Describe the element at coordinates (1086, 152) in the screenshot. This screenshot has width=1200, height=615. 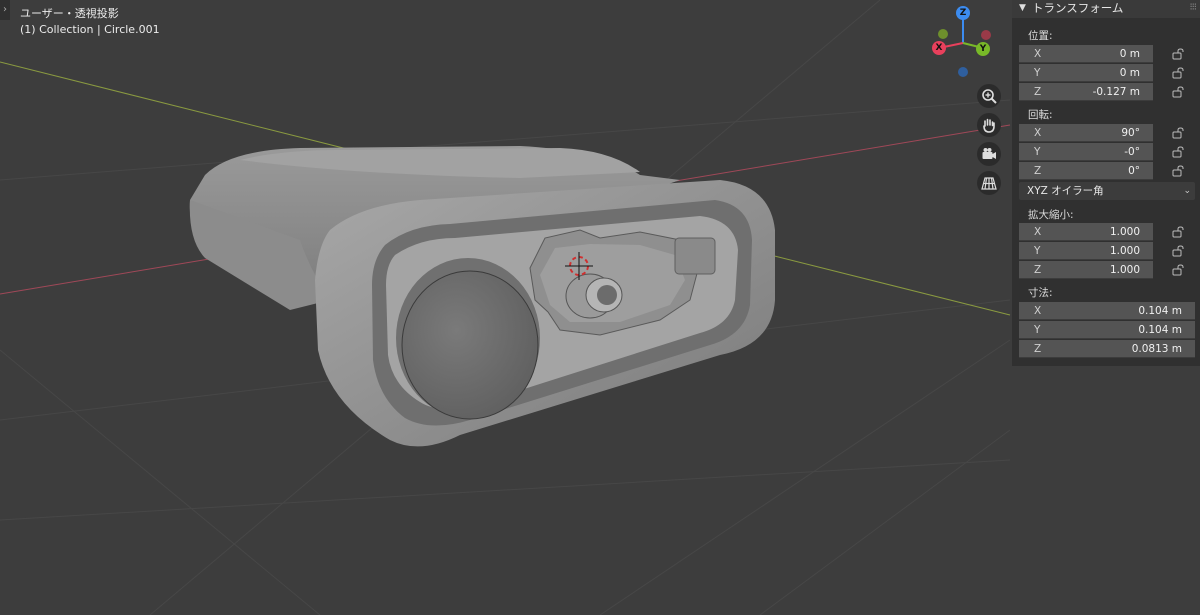
I see `rotation-y-field: Y -0°` at that location.